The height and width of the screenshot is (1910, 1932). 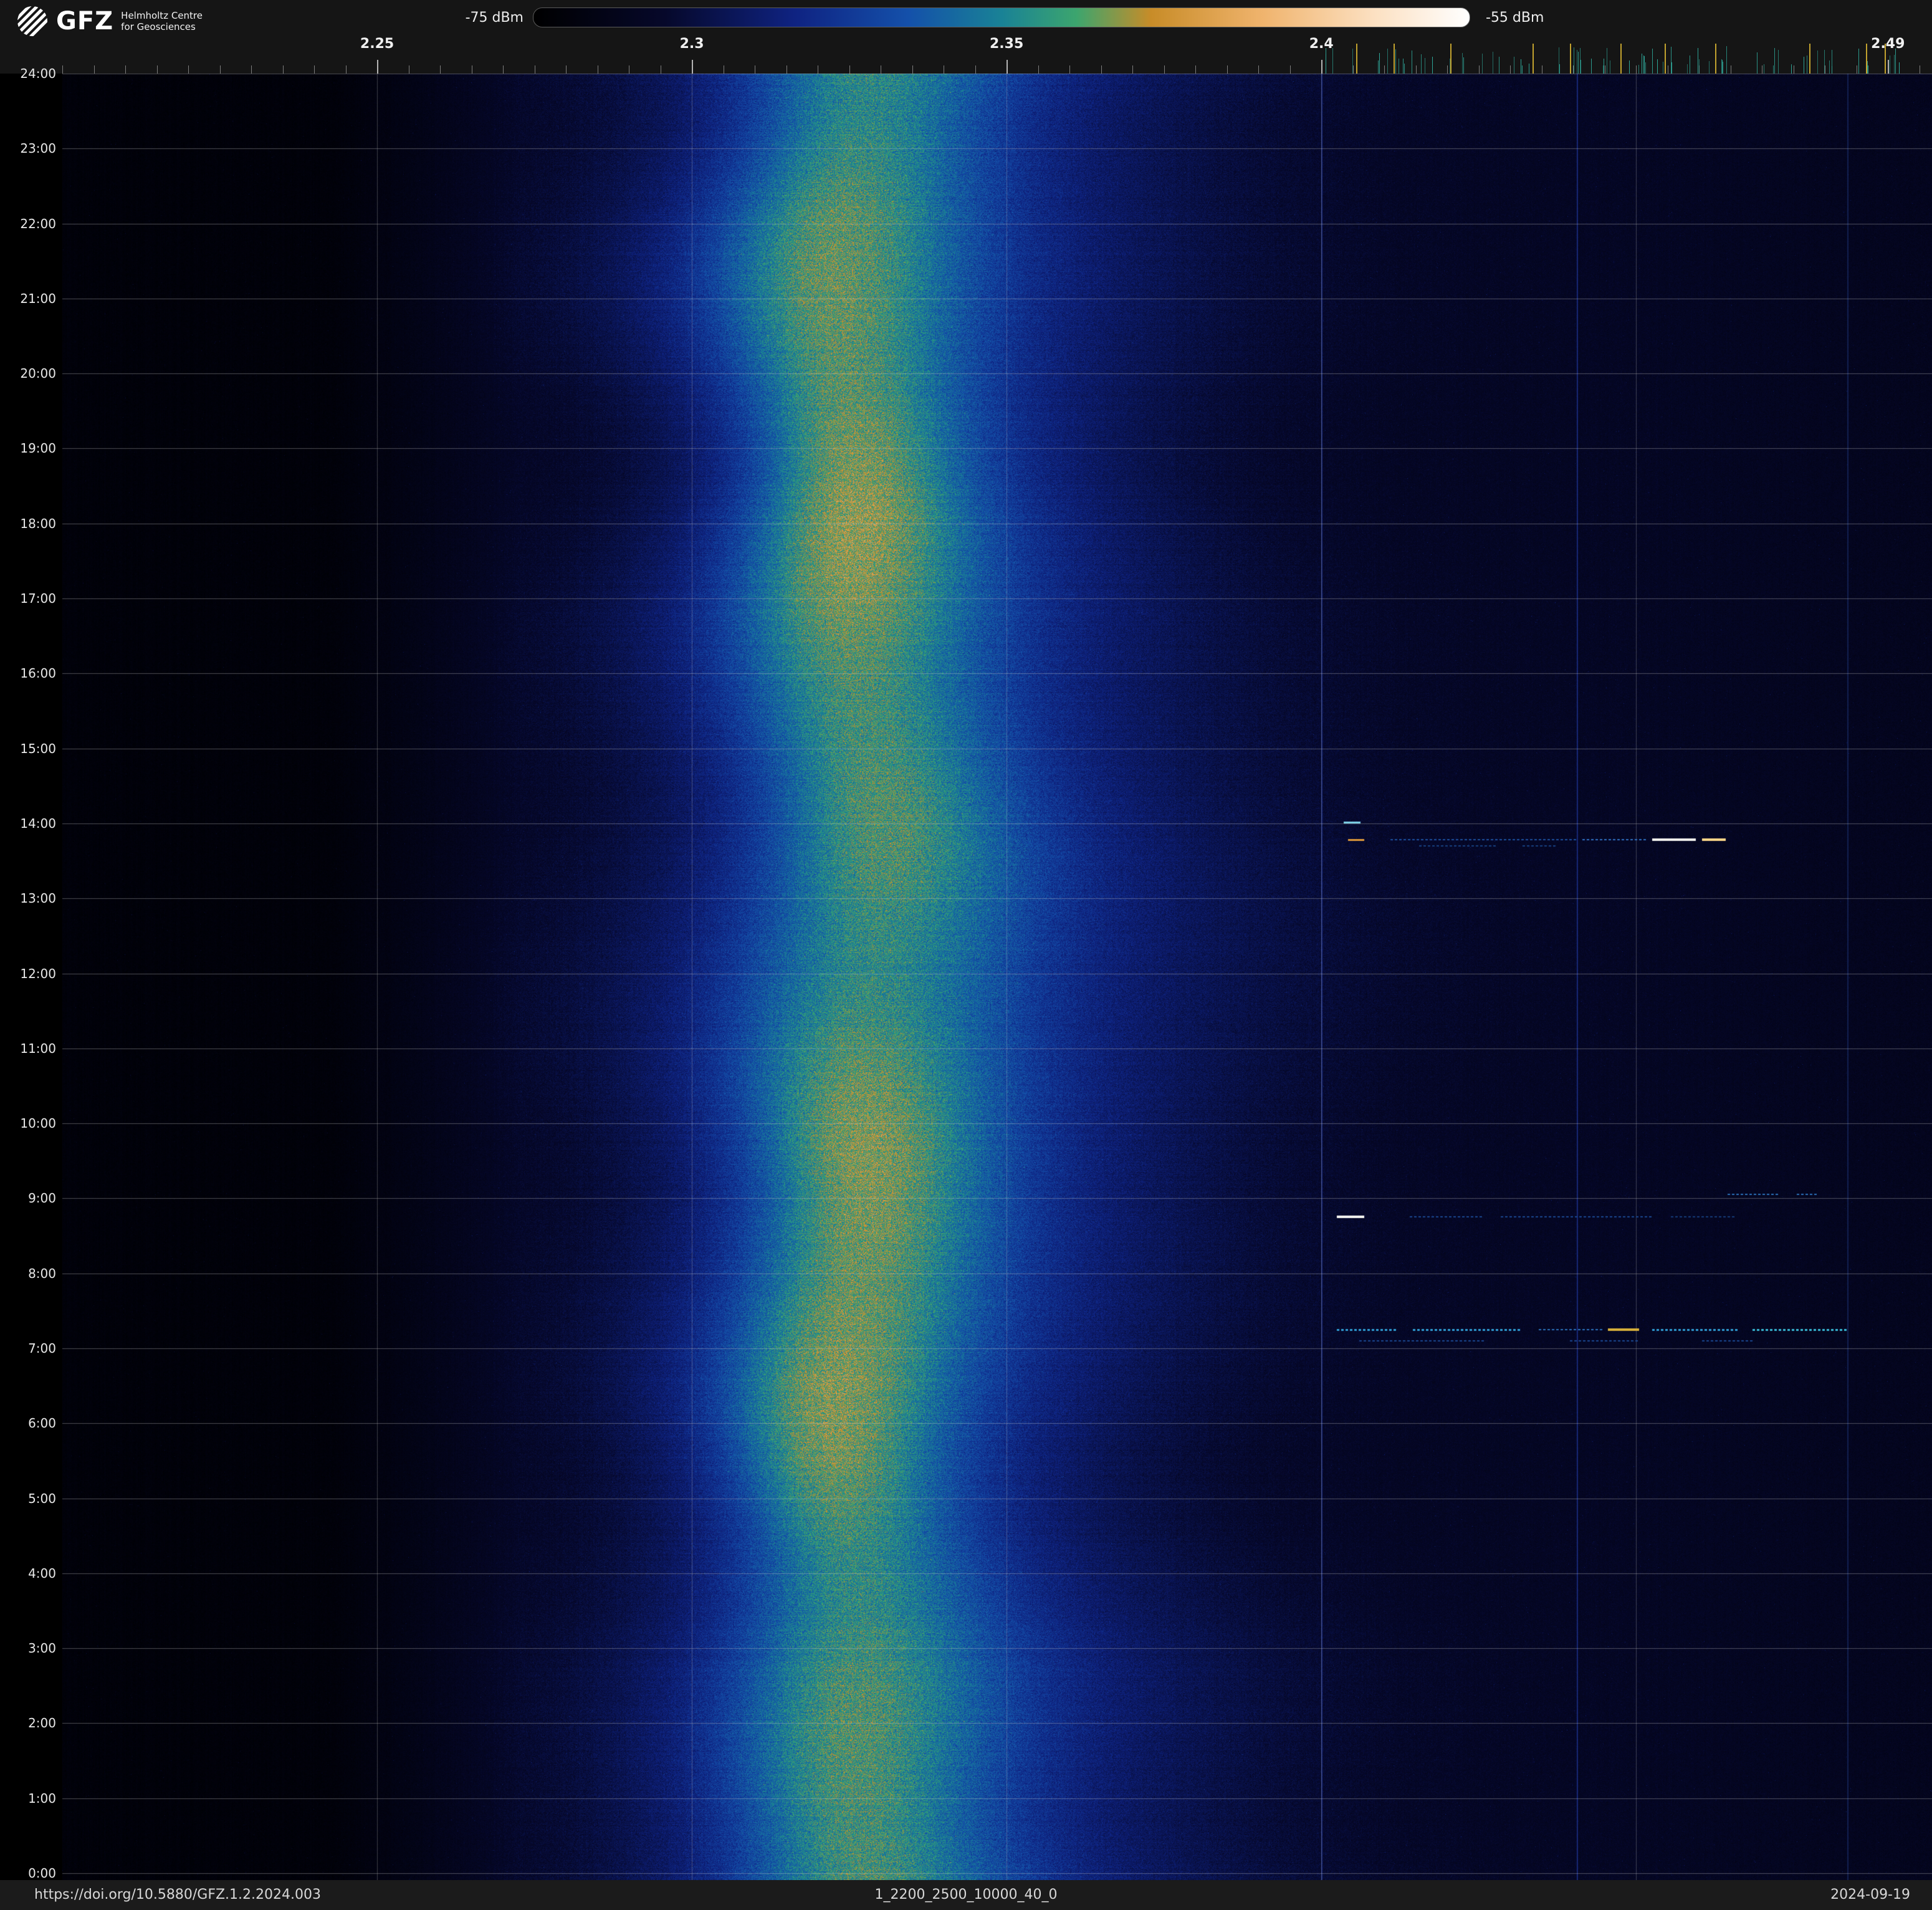 I want to click on time-axis-label: 6:00, so click(x=42, y=1423).